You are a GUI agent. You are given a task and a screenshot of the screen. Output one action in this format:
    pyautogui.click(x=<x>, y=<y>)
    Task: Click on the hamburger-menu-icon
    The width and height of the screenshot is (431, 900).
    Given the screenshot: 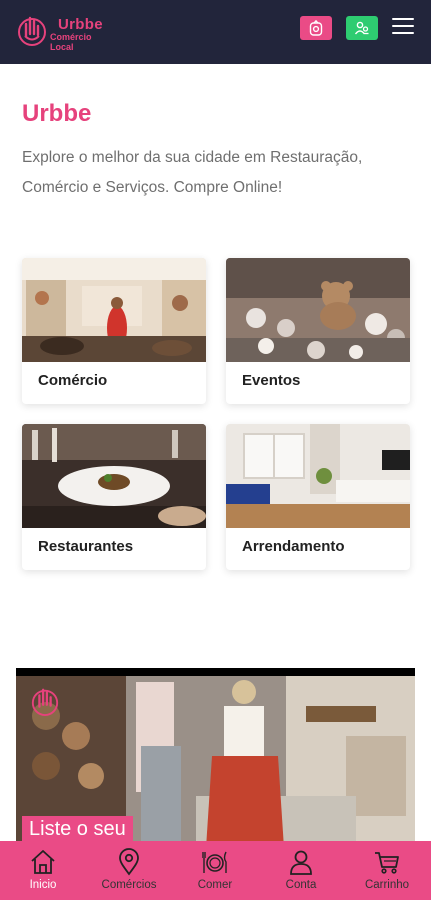 What is the action you would take?
    pyautogui.click(x=403, y=27)
    